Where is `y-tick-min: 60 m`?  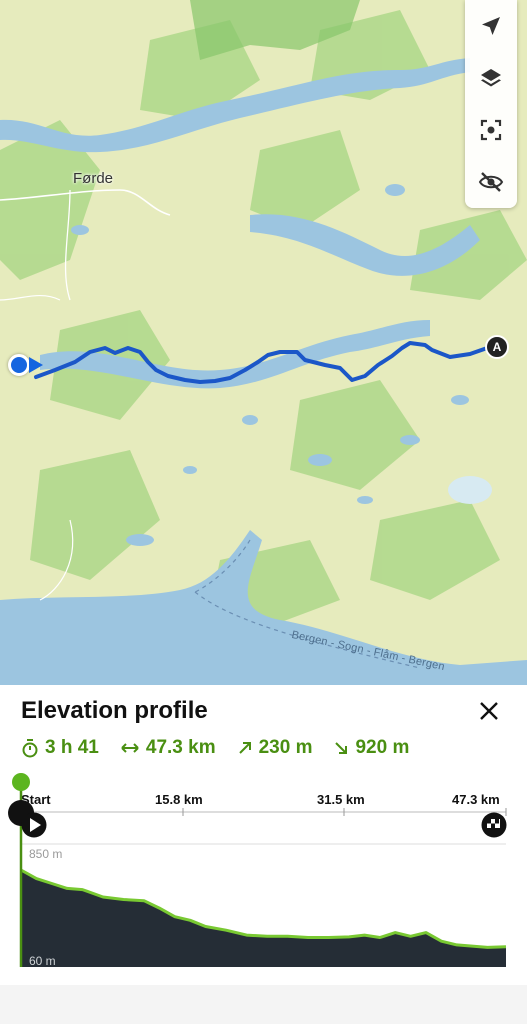 y-tick-min: 60 m is located at coordinates (42, 961).